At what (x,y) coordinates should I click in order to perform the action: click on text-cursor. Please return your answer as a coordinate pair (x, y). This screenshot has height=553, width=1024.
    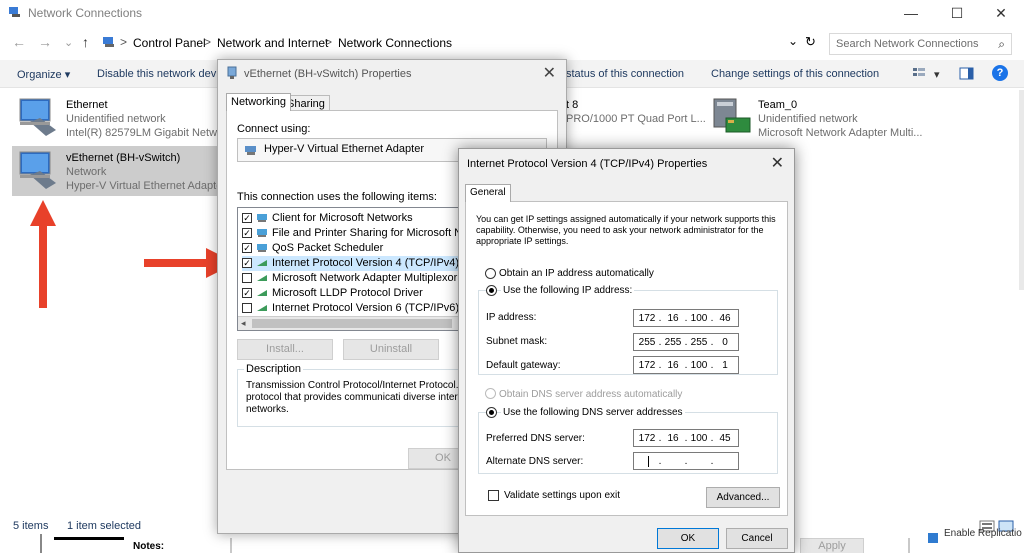
    Looking at the image, I should click on (648, 461).